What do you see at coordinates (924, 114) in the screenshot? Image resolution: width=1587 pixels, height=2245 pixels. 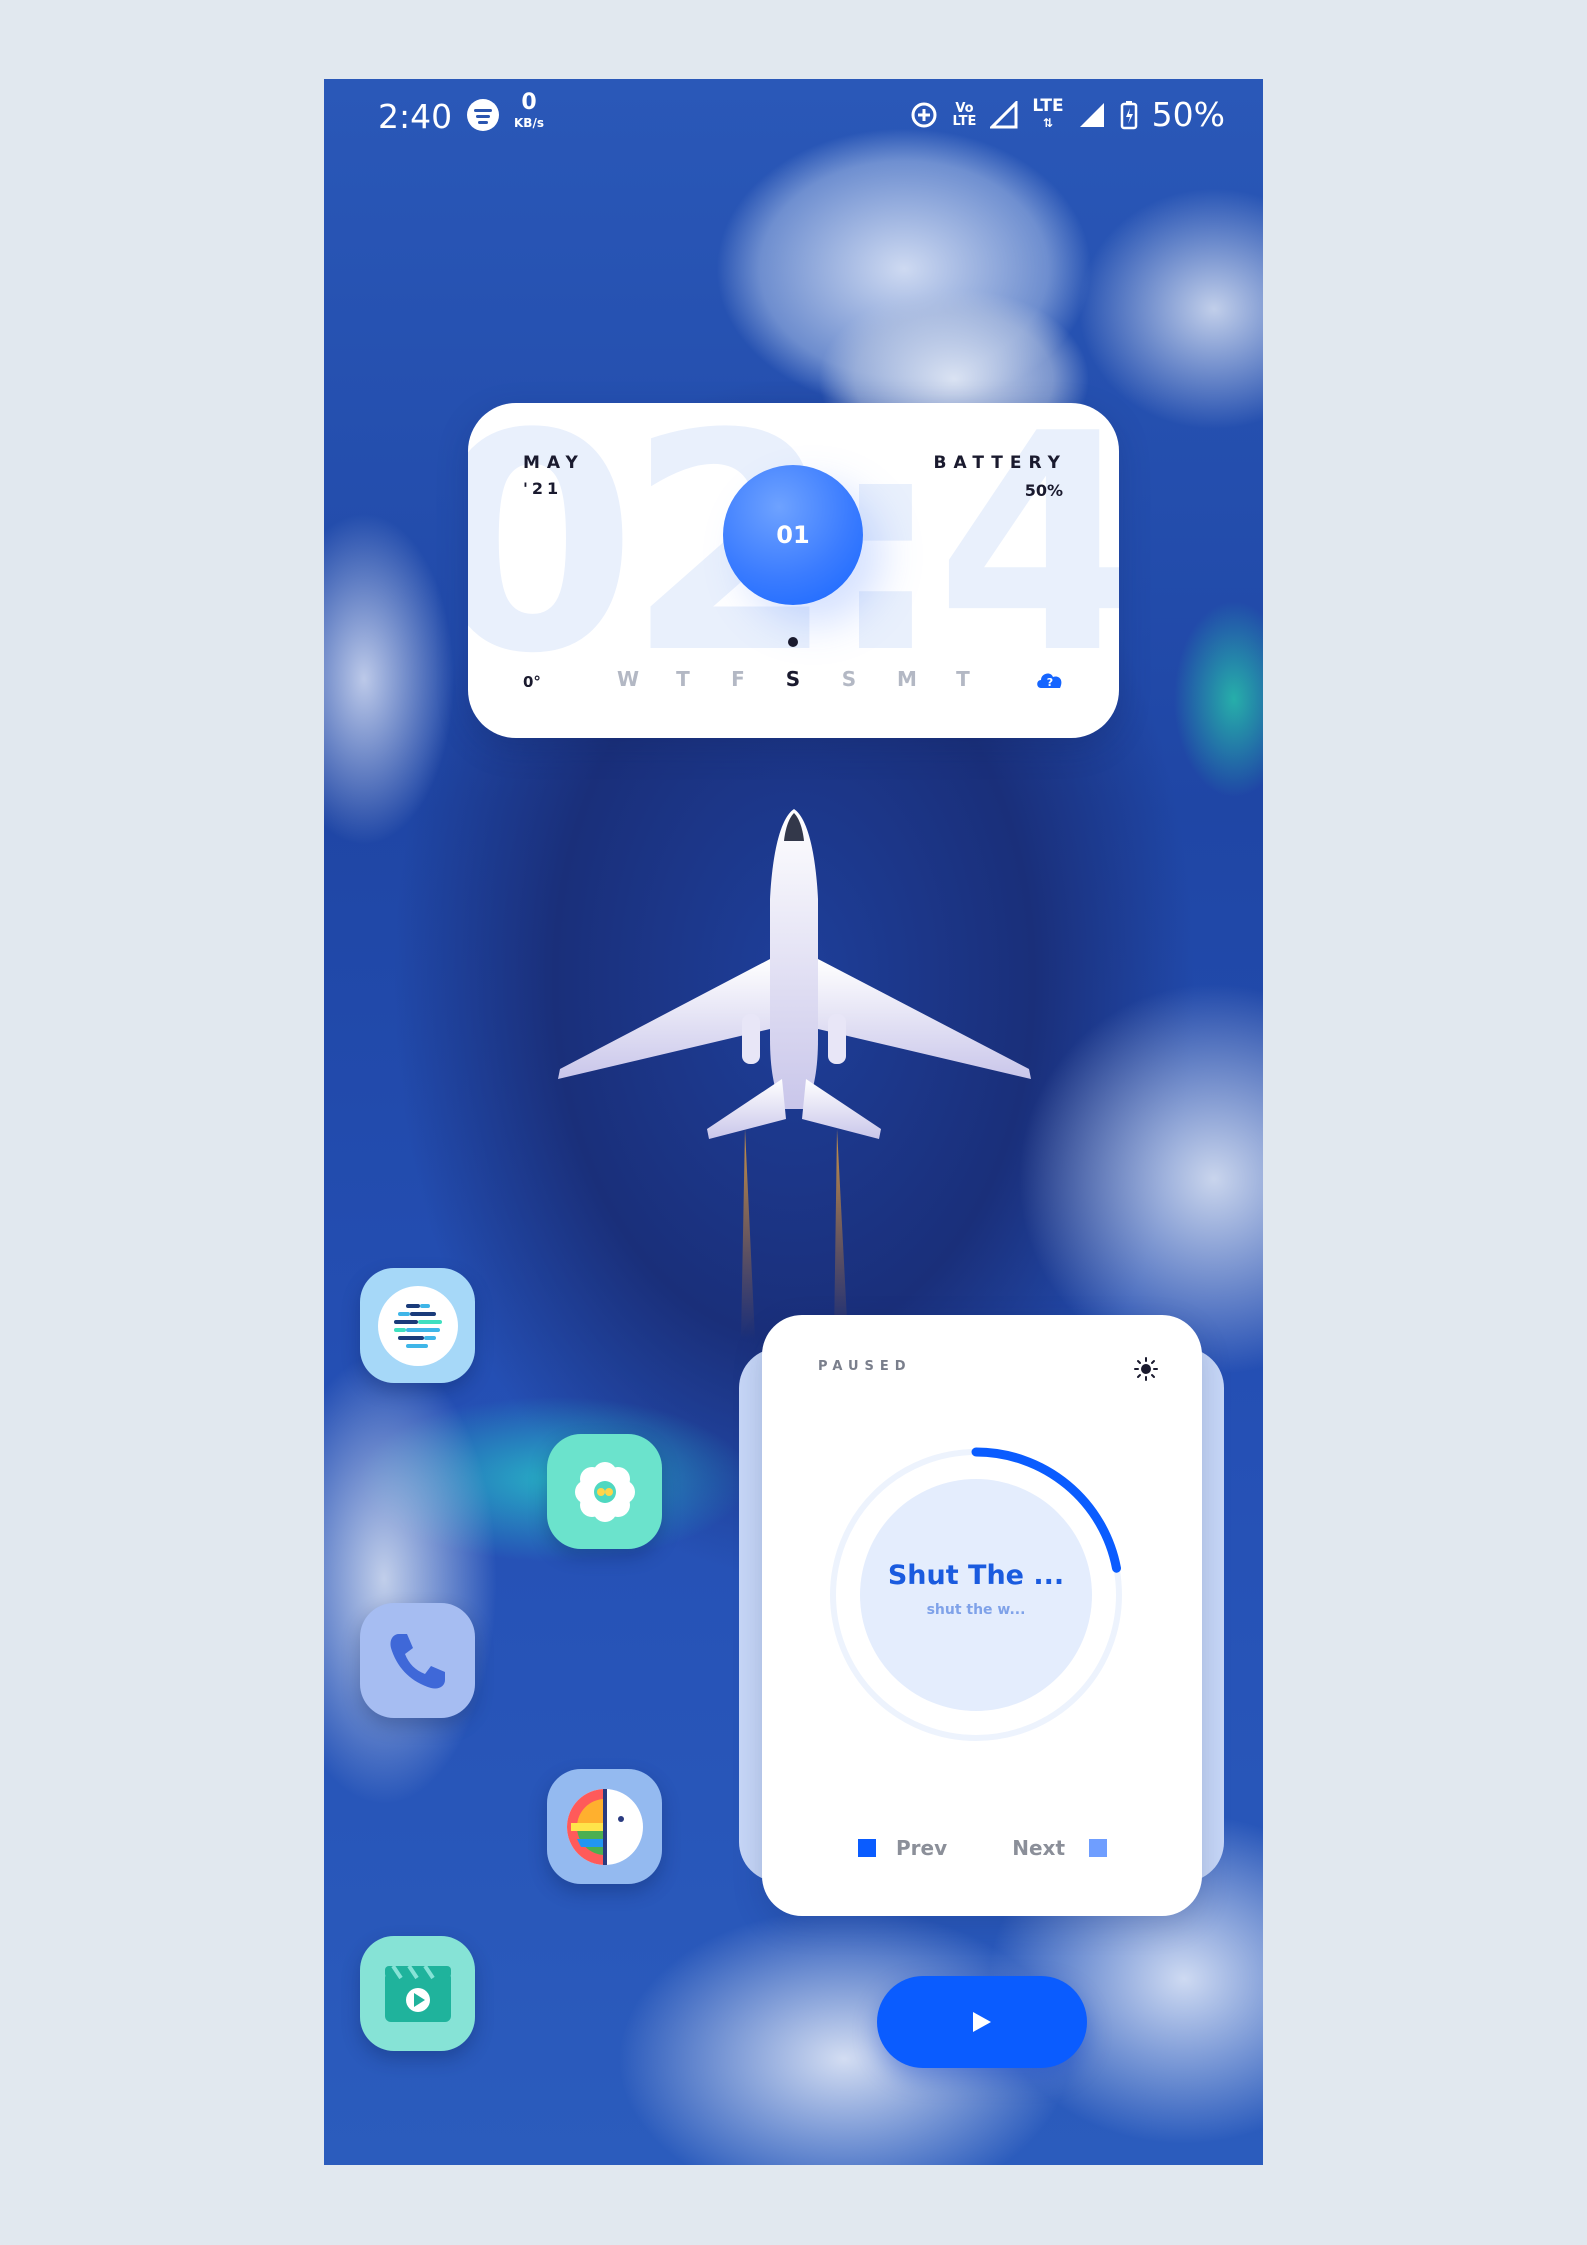 I see `data-saver-icon` at bounding box center [924, 114].